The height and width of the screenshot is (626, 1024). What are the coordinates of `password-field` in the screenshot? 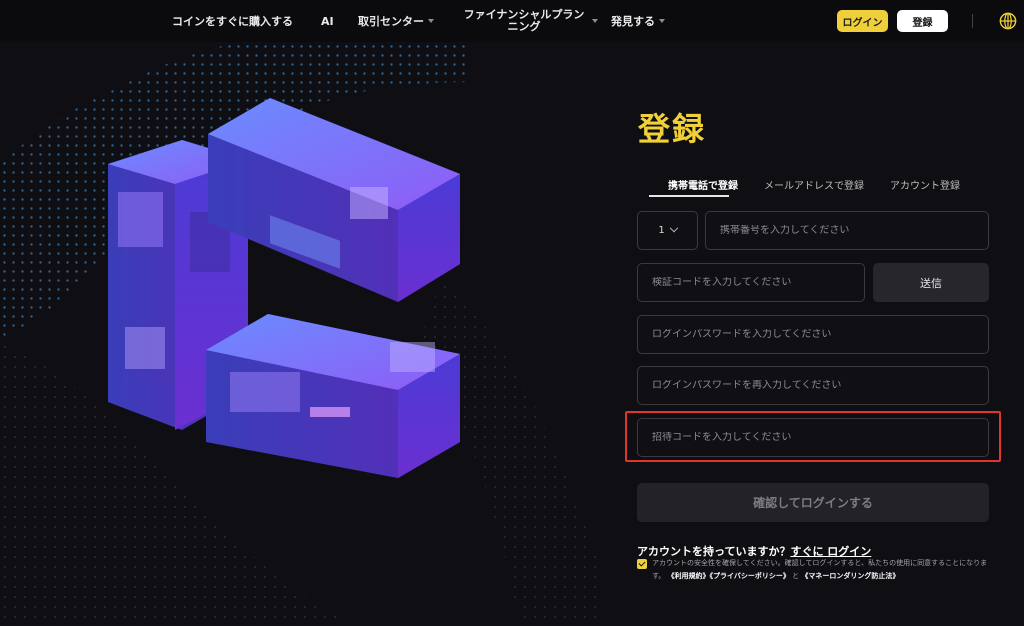 It's located at (813, 334).